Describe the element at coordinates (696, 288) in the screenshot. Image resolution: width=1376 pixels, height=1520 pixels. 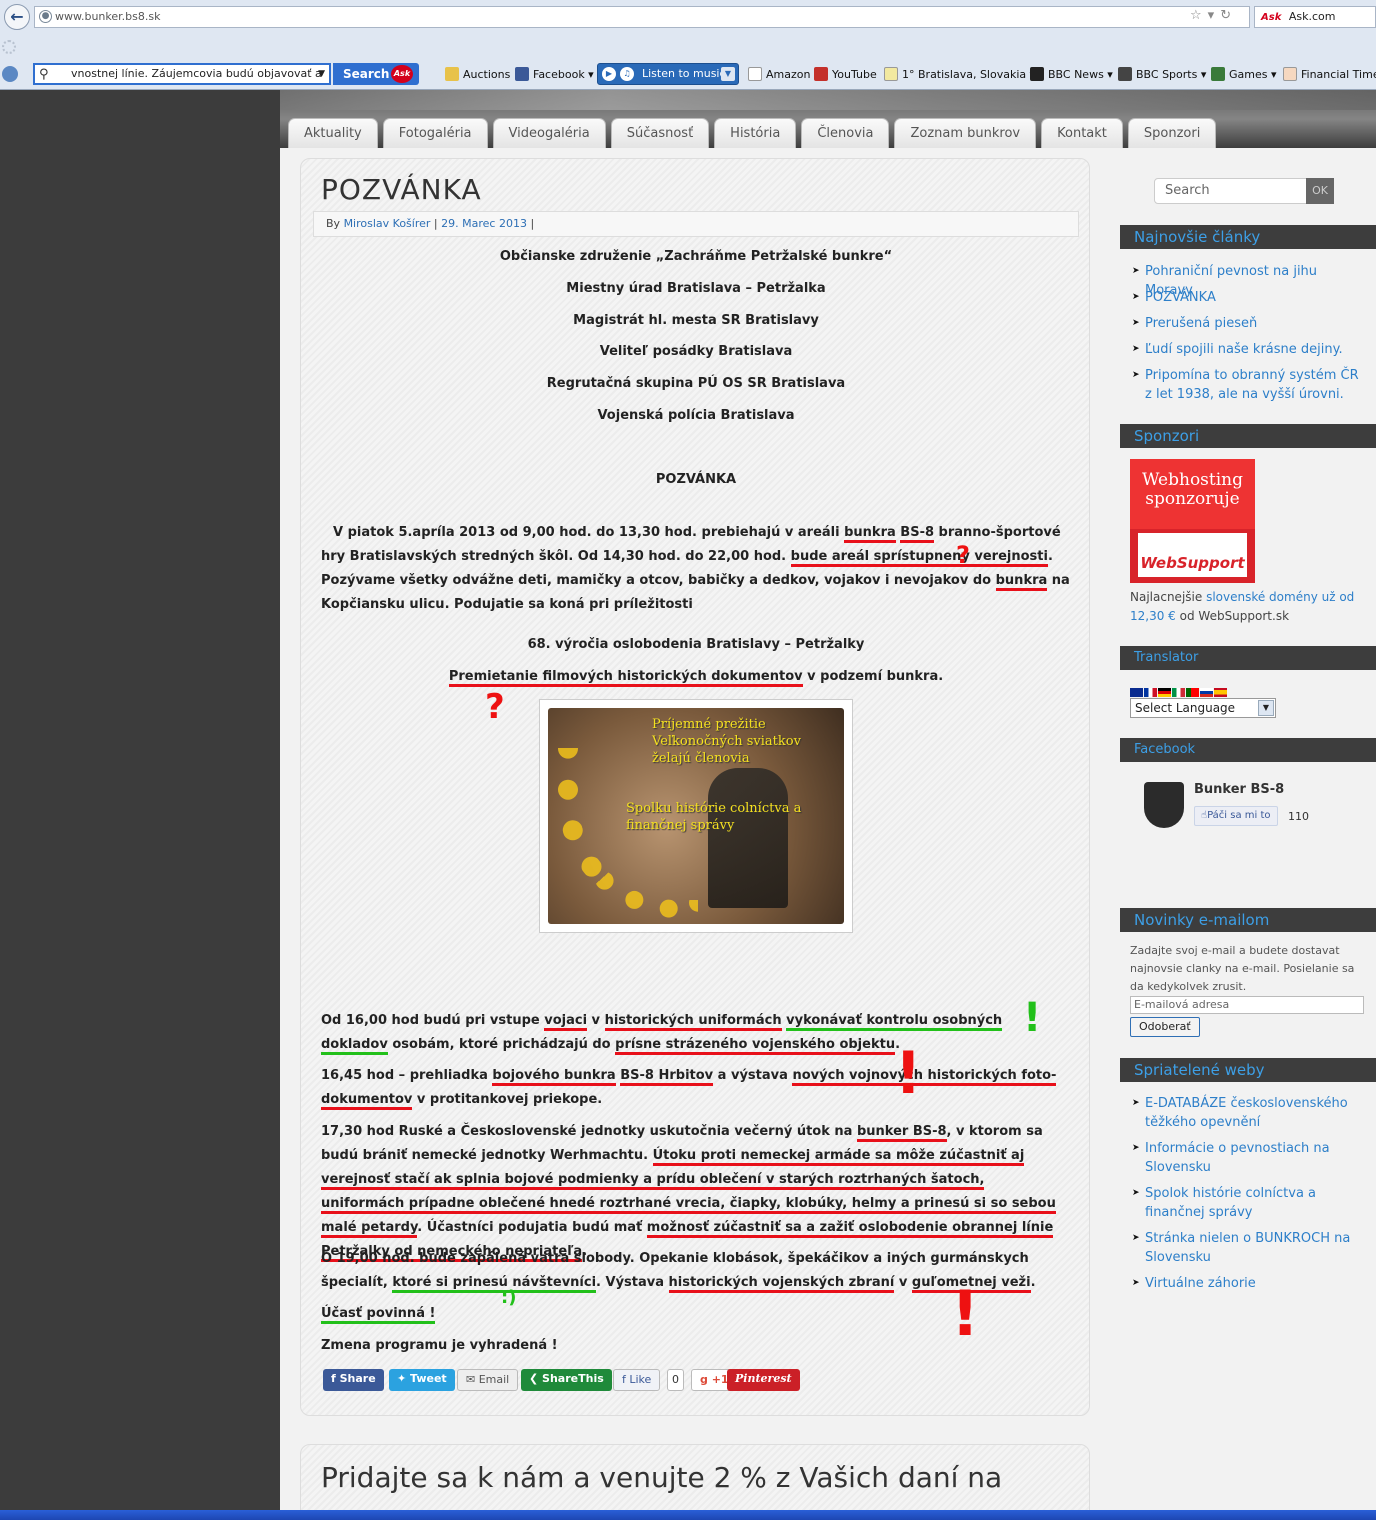
I see `org-line: Miestny úrad Bratislava – Petržalka` at that location.